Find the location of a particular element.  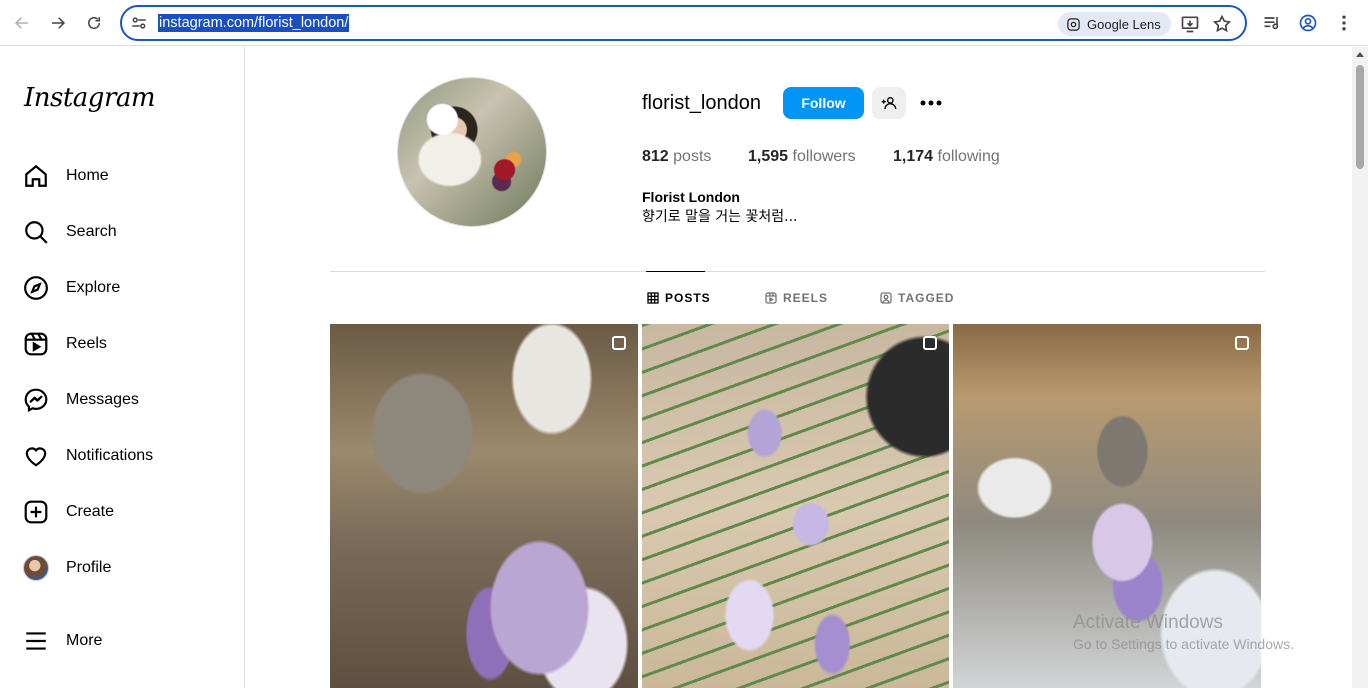

plus-square-icon is located at coordinates (36, 512).